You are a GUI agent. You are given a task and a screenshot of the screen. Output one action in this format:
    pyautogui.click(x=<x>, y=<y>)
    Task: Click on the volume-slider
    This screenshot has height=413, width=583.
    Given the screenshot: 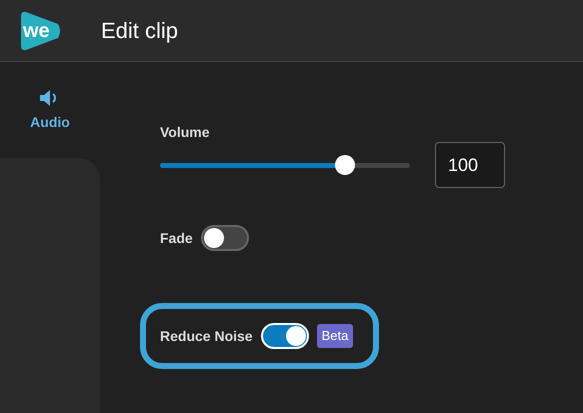 What is the action you would take?
    pyautogui.click(x=285, y=165)
    